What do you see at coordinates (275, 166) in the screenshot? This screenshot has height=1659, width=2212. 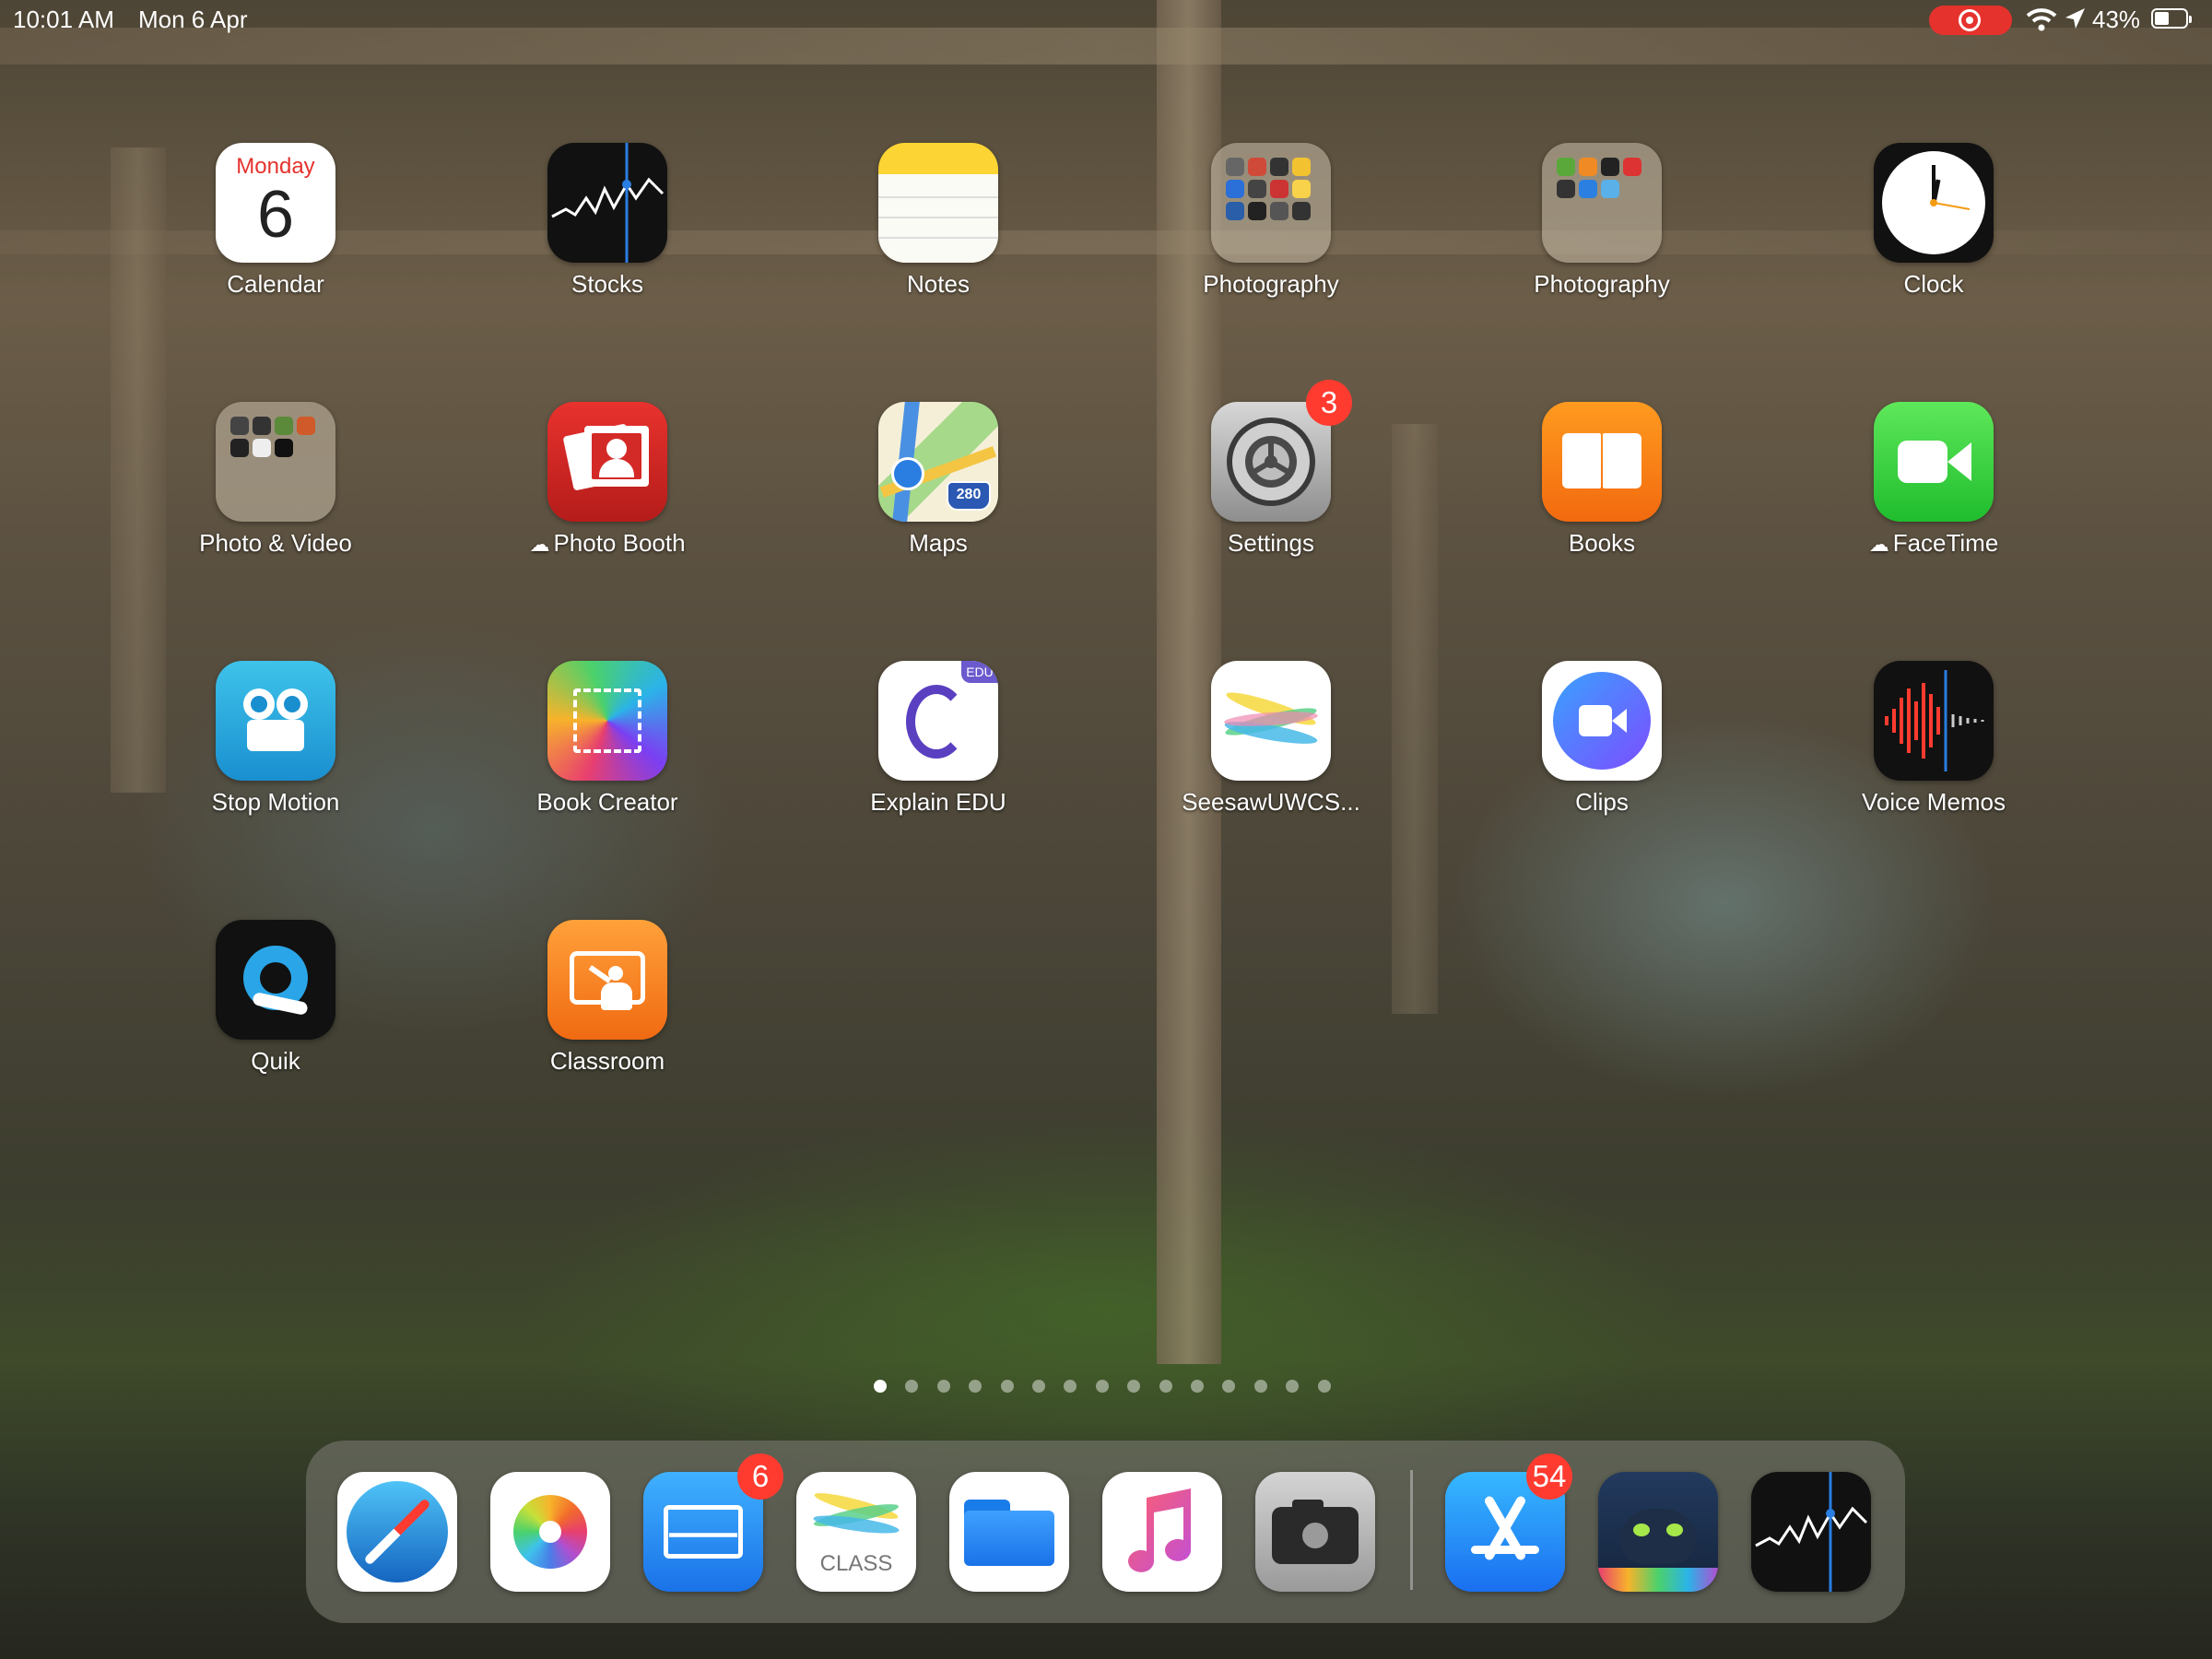 I see `calendar-weekday: Monday` at bounding box center [275, 166].